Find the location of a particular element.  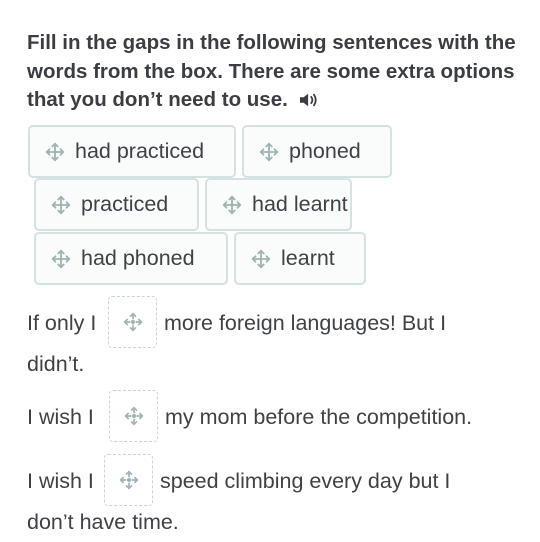

sentence-text-after: my mom before the competition. is located at coordinates (319, 417).